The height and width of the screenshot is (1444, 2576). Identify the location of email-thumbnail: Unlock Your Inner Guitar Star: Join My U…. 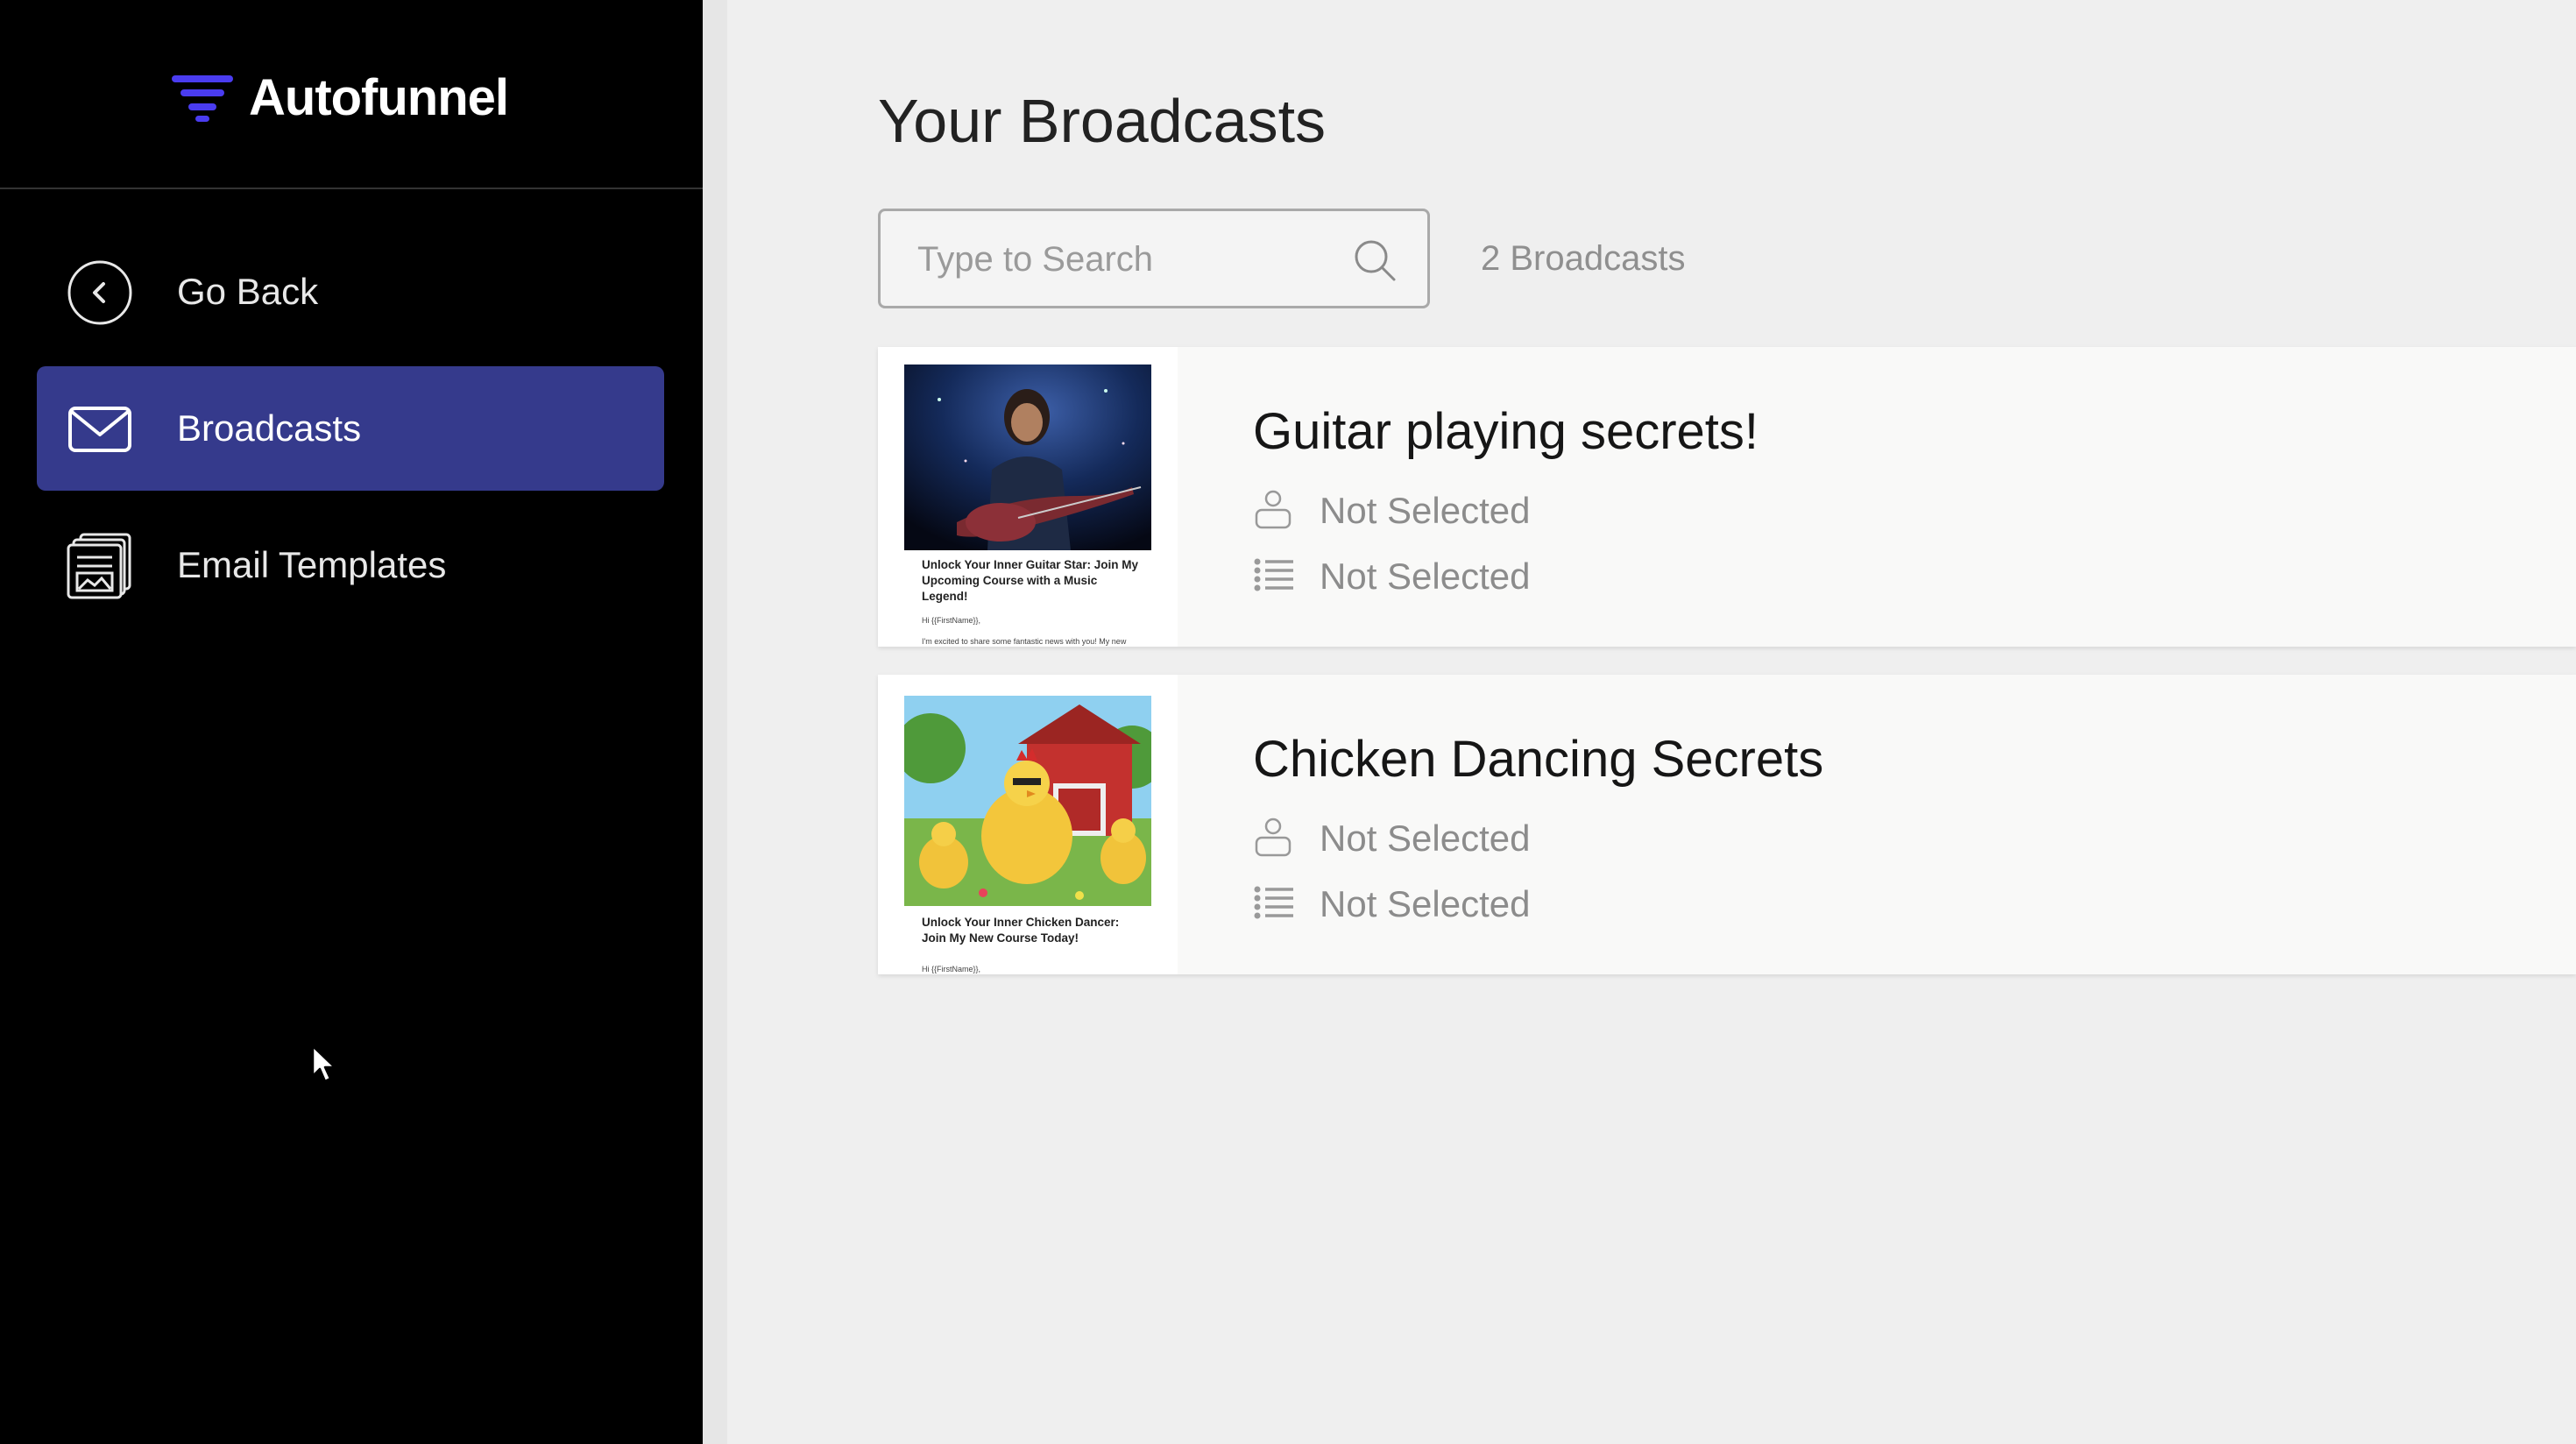
(1028, 497).